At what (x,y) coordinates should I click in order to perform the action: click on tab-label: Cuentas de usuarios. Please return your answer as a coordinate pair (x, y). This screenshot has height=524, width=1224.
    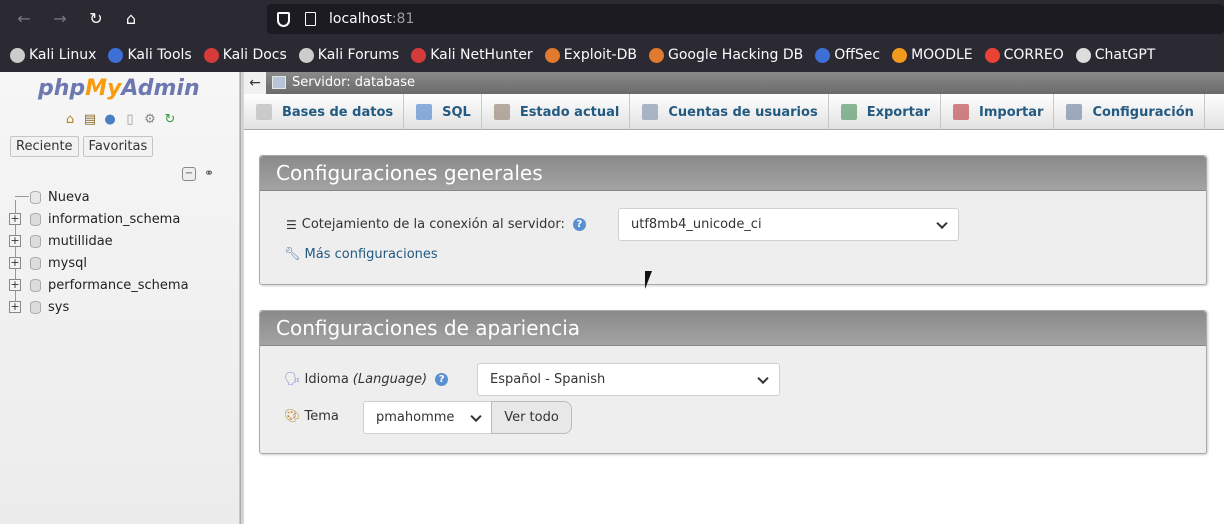
    Looking at the image, I should click on (743, 112).